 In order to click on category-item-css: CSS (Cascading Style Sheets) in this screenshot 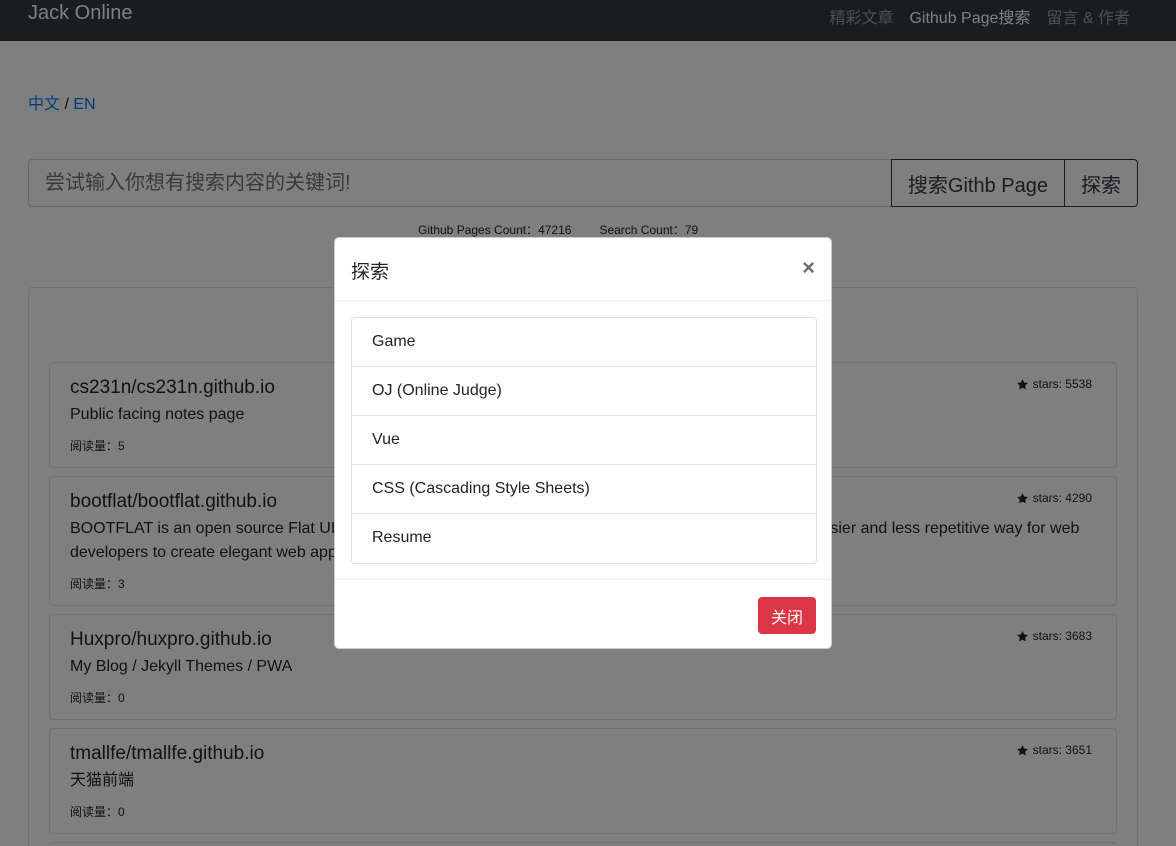, I will do `click(584, 489)`.